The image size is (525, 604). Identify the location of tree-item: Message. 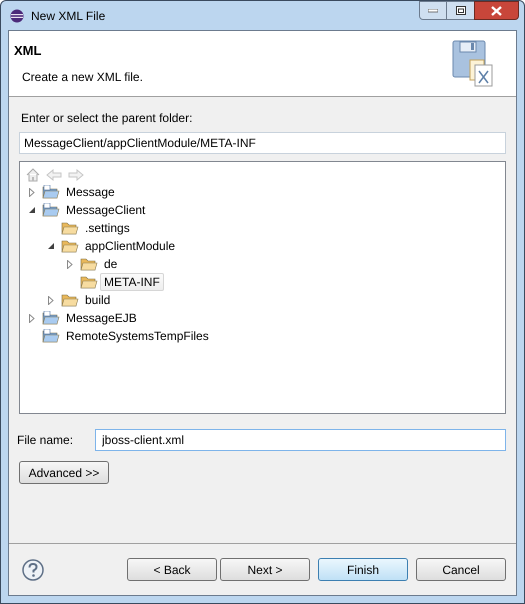
(90, 192).